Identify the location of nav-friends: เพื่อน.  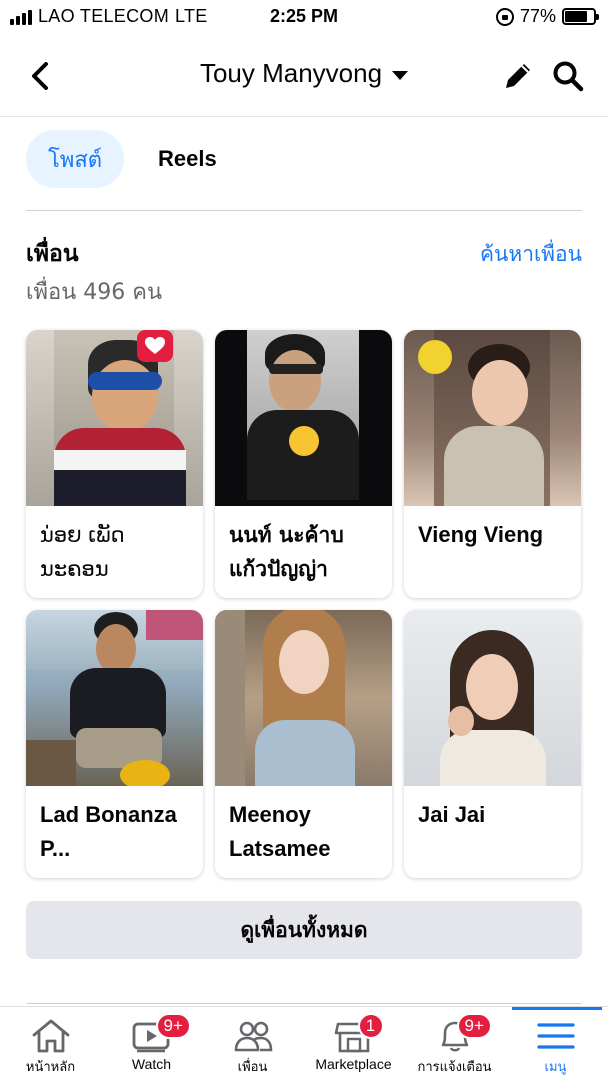
(252, 1043).